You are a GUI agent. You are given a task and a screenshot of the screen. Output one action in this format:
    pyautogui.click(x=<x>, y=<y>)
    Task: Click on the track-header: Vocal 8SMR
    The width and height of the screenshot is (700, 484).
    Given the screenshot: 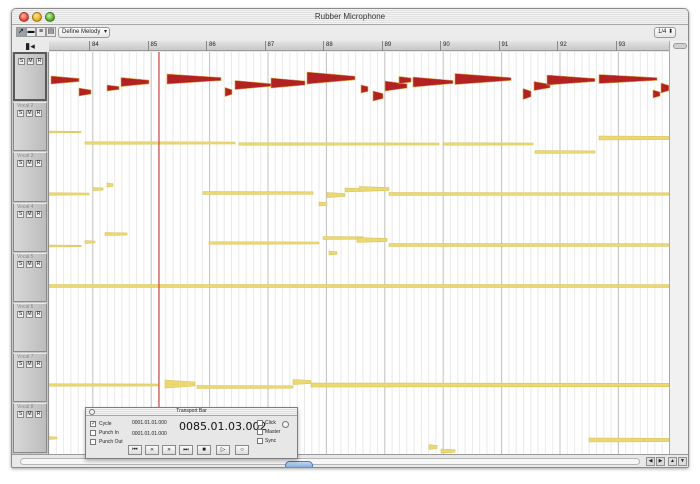 What is the action you would take?
    pyautogui.click(x=30, y=428)
    